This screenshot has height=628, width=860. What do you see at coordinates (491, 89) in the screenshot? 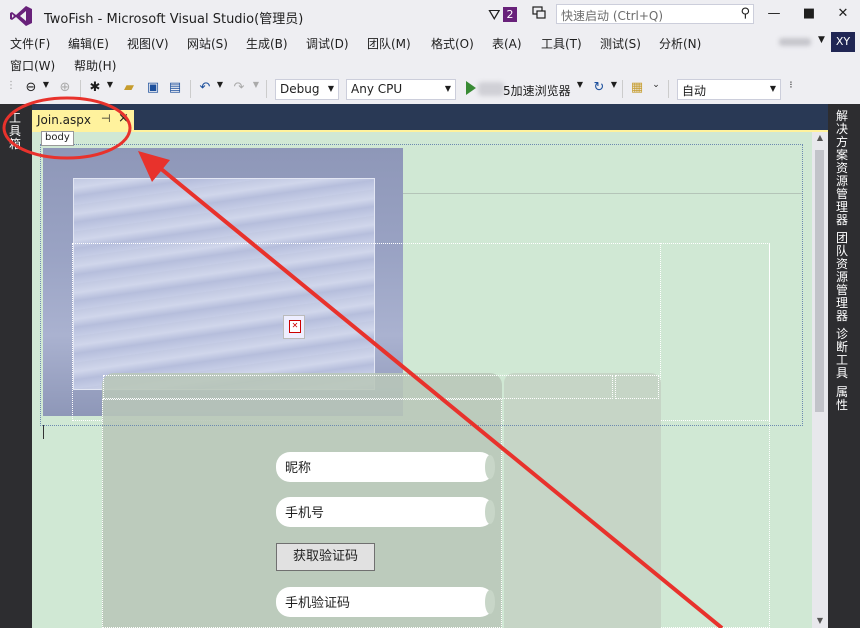
I see `browser-icon` at bounding box center [491, 89].